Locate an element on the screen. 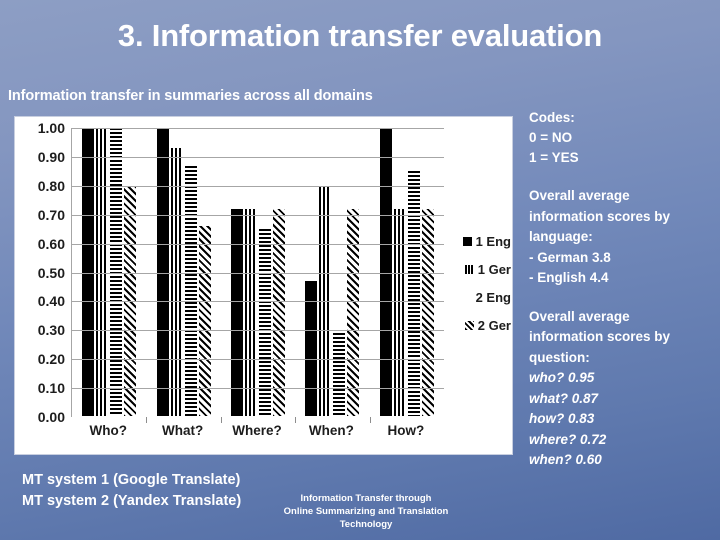 Image resolution: width=720 pixels, height=540 pixels. question-score-item: where? 0.72 is located at coordinates (568, 439).